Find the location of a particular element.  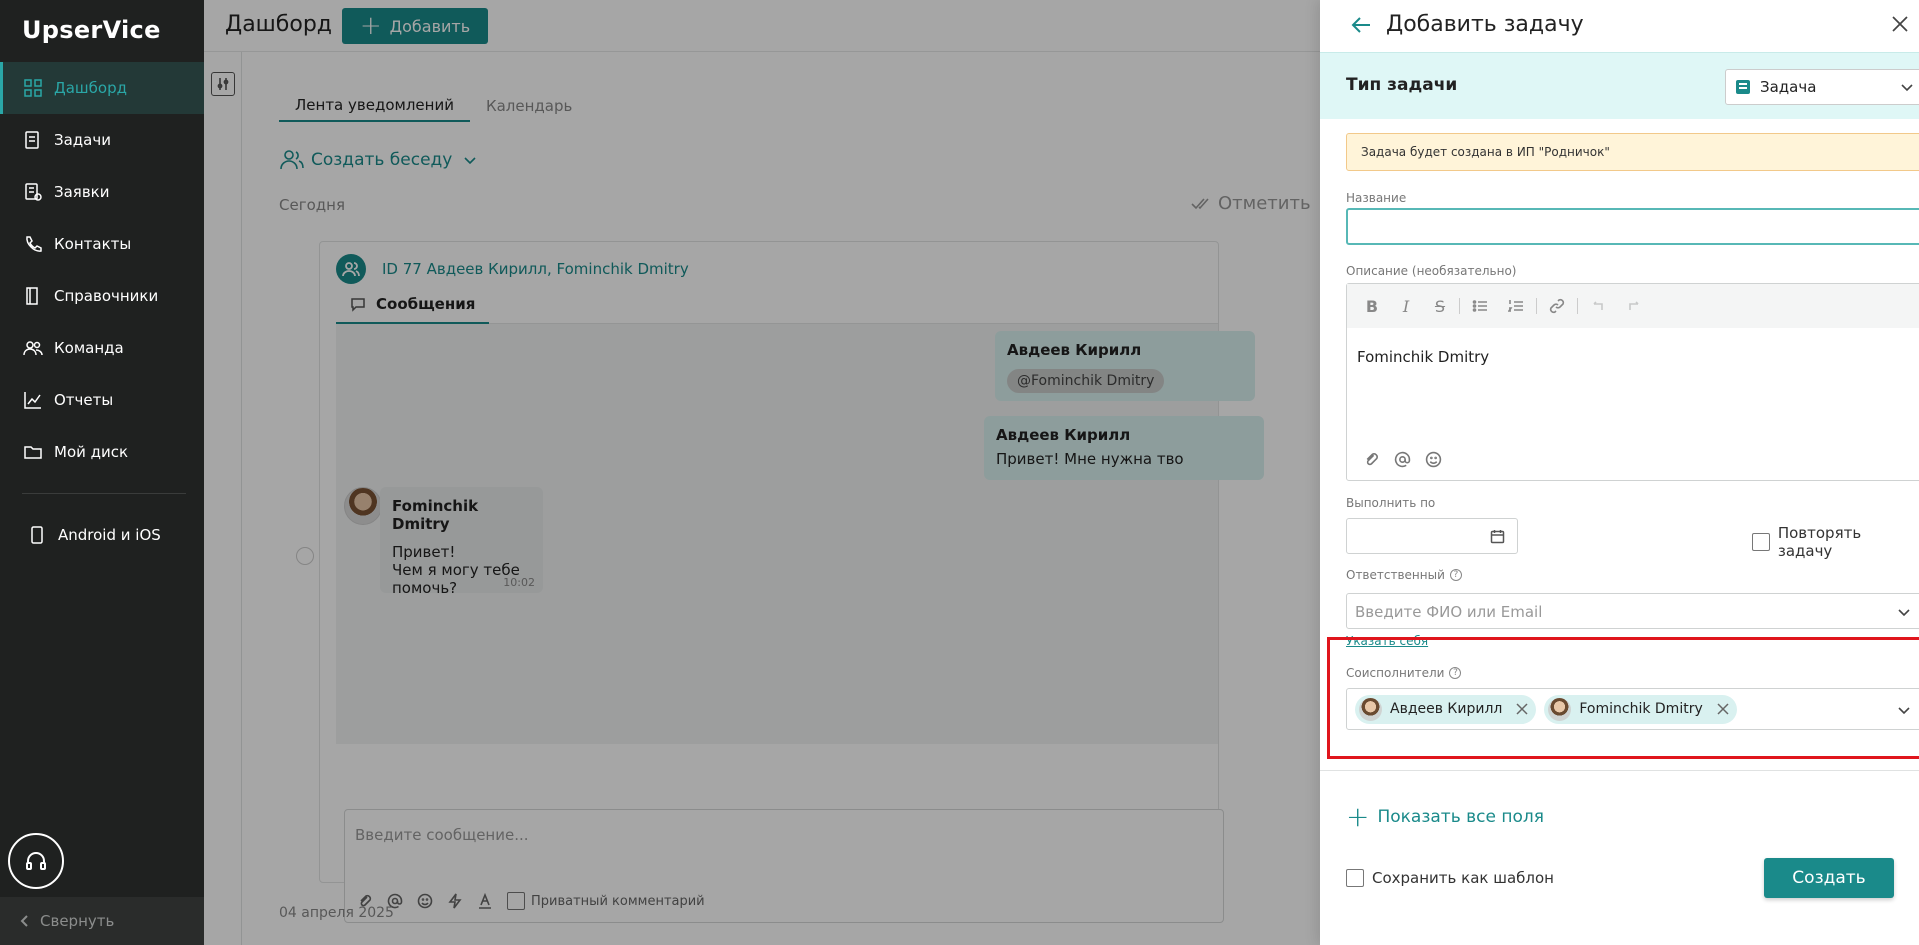

folder-icon is located at coordinates (33, 452).